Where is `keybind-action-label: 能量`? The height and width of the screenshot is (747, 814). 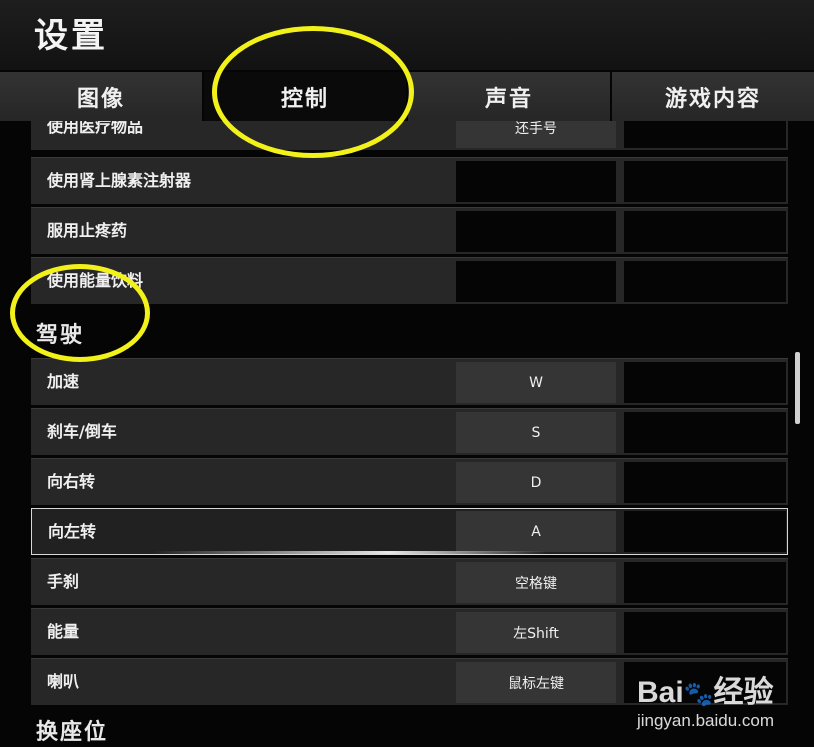
keybind-action-label: 能量 is located at coordinates (63, 631).